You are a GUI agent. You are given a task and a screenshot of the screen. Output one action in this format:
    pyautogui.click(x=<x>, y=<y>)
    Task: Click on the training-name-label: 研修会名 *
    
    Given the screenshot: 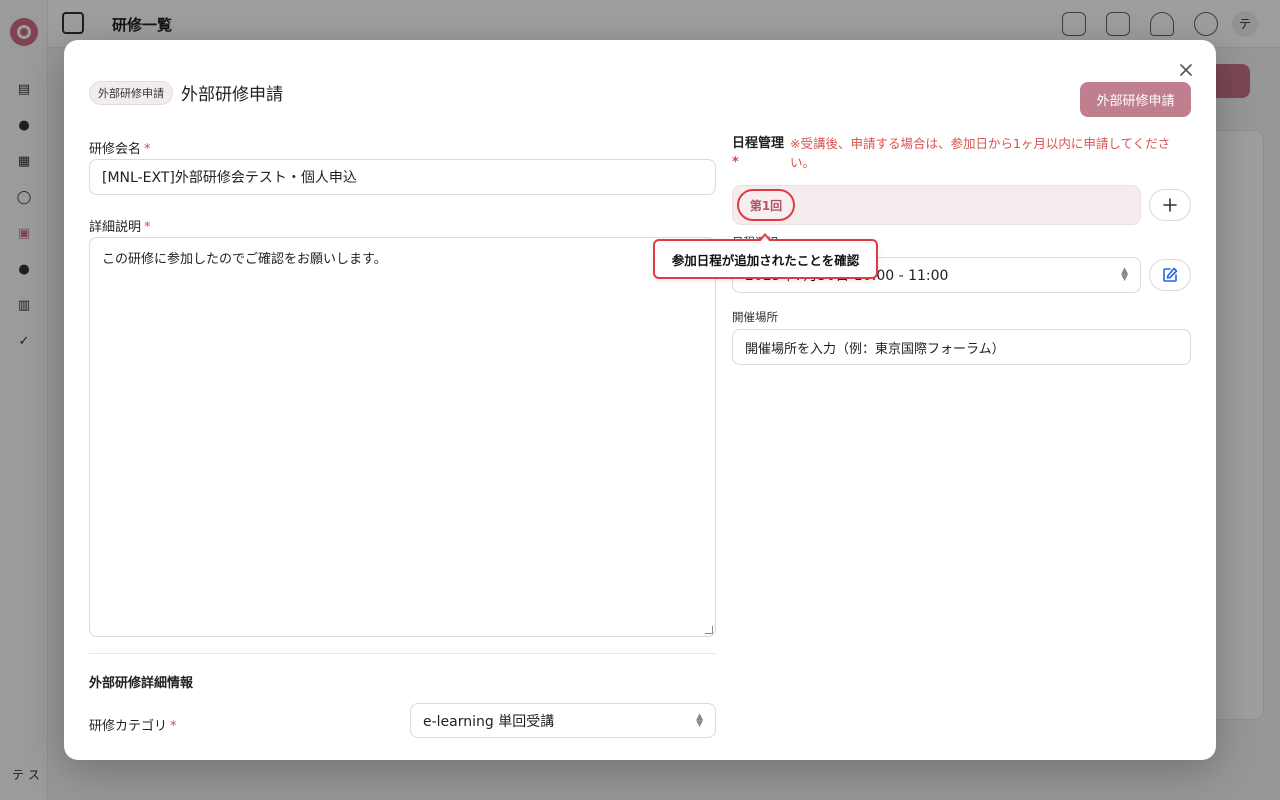 What is the action you would take?
    pyautogui.click(x=120, y=149)
    